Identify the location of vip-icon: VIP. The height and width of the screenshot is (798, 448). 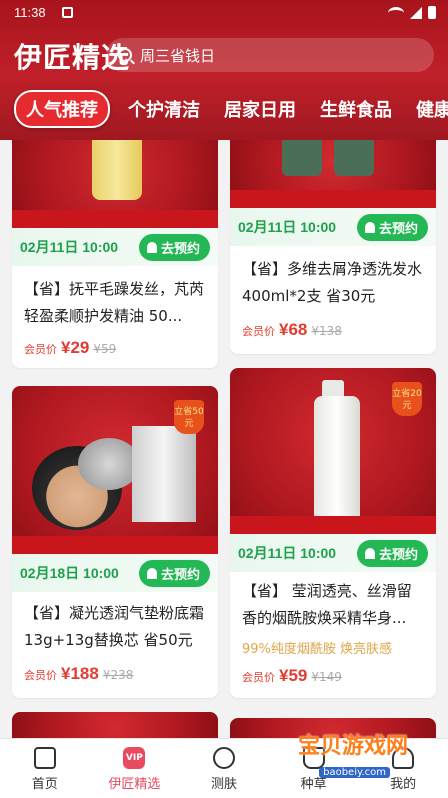
(134, 758).